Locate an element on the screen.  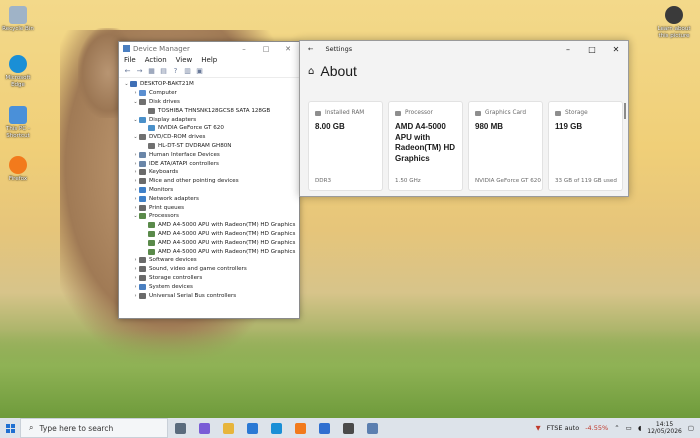
desktop-icon-firefox: Firefox is located at coordinates (18, 169).